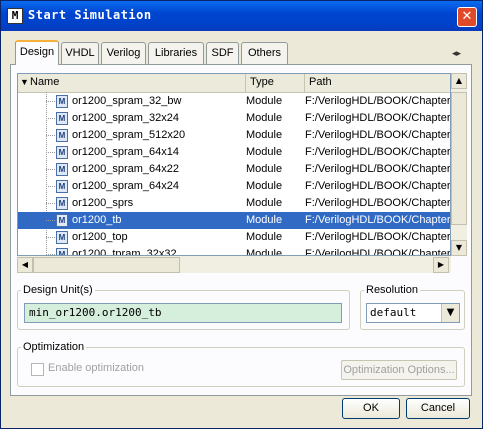 The height and width of the screenshot is (429, 483). I want to click on app-icon: M, so click(15, 16).